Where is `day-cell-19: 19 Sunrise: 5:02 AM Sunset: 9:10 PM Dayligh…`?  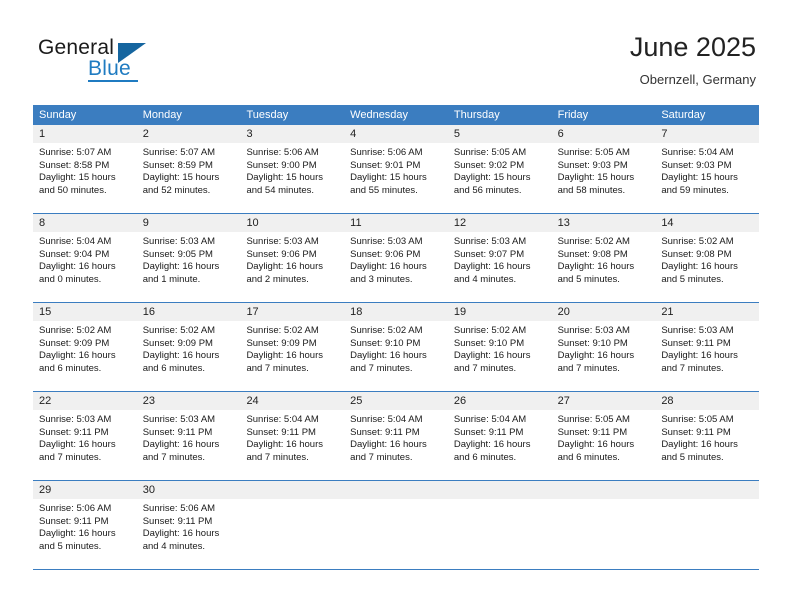 day-cell-19: 19 Sunrise: 5:02 AM Sunset: 9:10 PM Dayligh… is located at coordinates (499, 347).